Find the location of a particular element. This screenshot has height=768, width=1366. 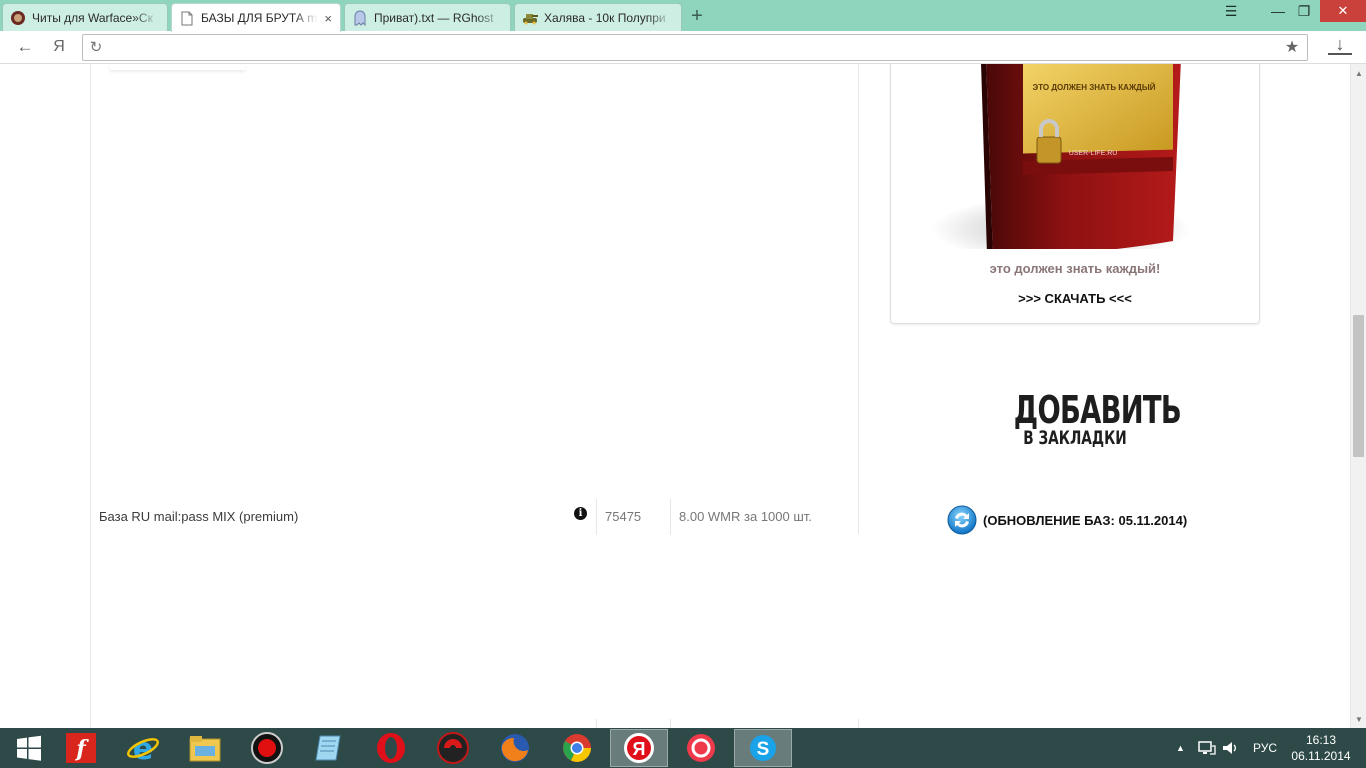

internet-explorer-icon: e is located at coordinates (143, 748).